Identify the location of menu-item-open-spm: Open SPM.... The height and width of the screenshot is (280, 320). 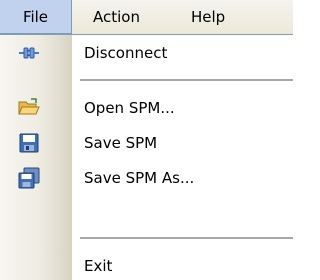
(146, 108).